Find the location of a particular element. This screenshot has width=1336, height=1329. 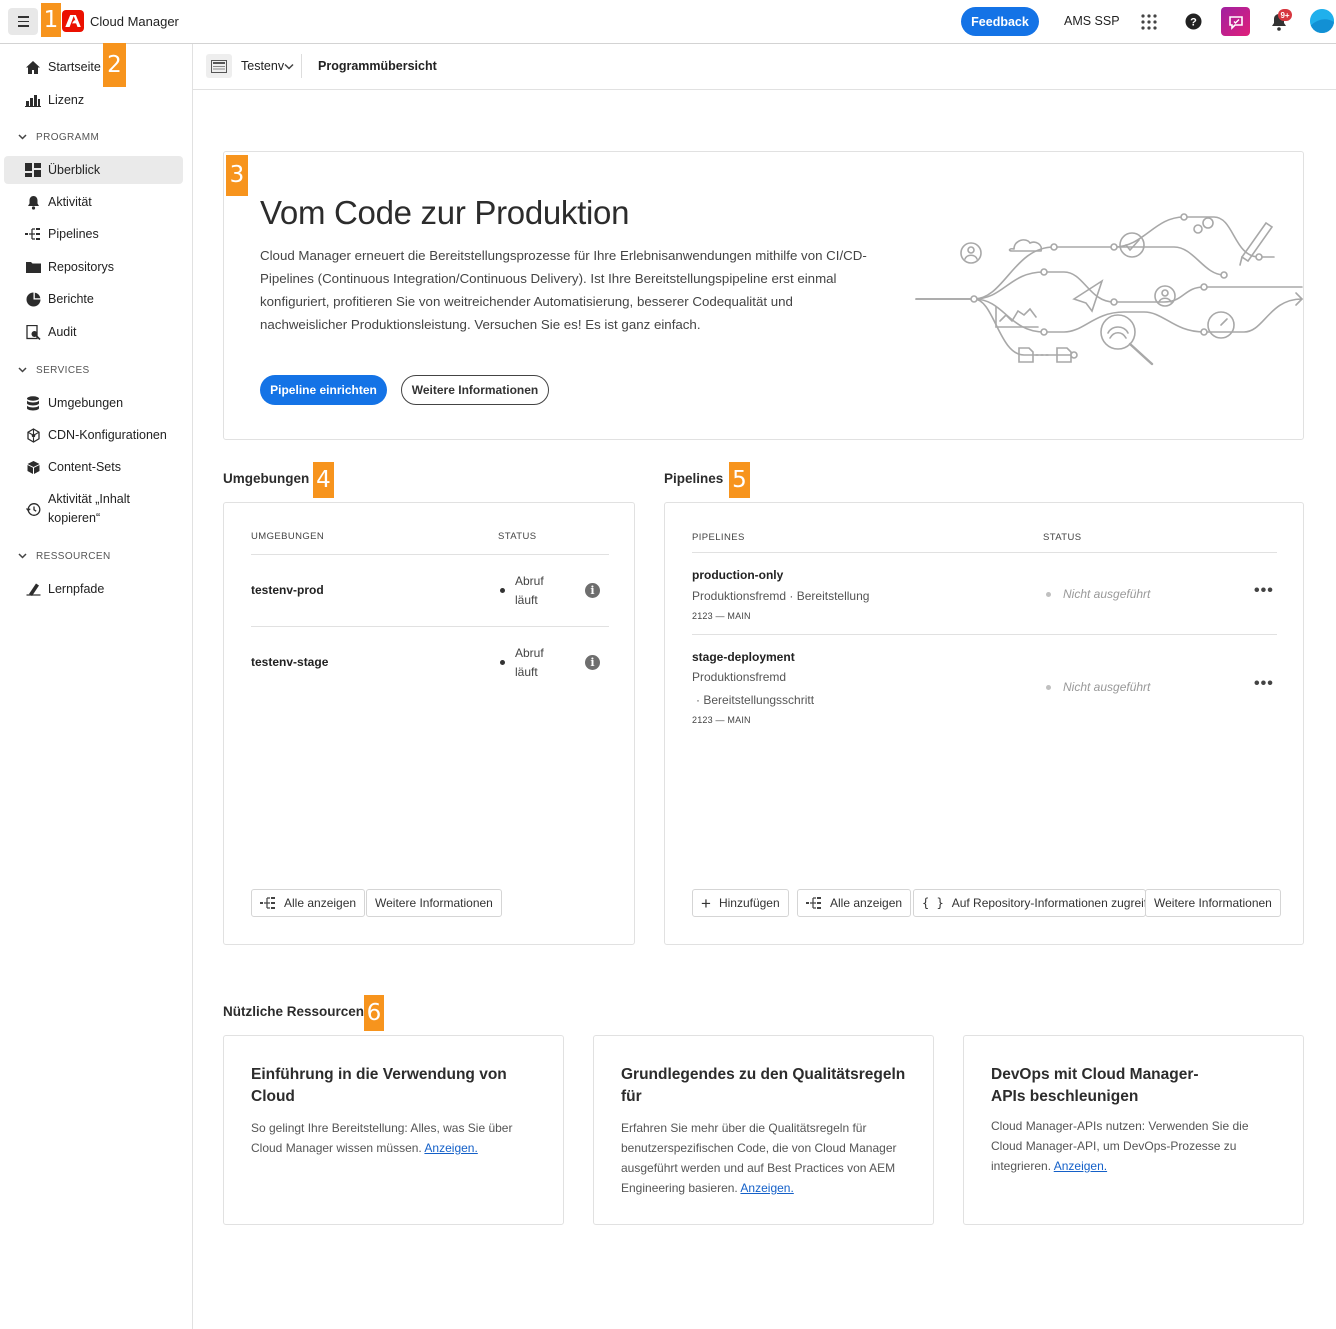

add-pipeline-button: + Hinzufügen is located at coordinates (740, 903).